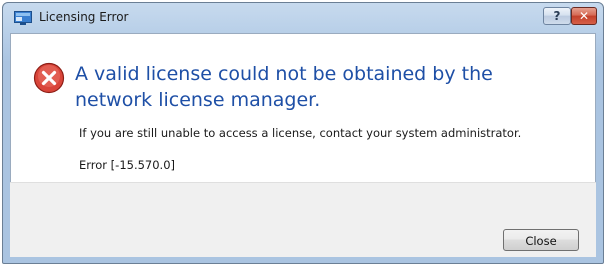 The height and width of the screenshot is (268, 608). Describe the element at coordinates (303, 18) in the screenshot. I see `title-bar: Licensing Error ? ✕` at that location.